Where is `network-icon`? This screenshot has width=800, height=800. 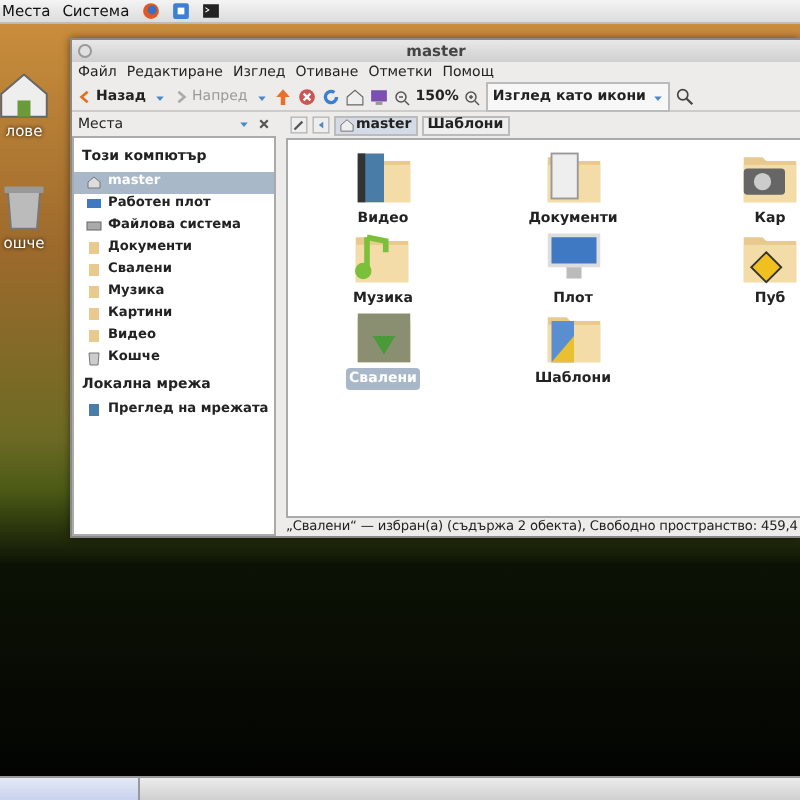
network-icon is located at coordinates (94, 409).